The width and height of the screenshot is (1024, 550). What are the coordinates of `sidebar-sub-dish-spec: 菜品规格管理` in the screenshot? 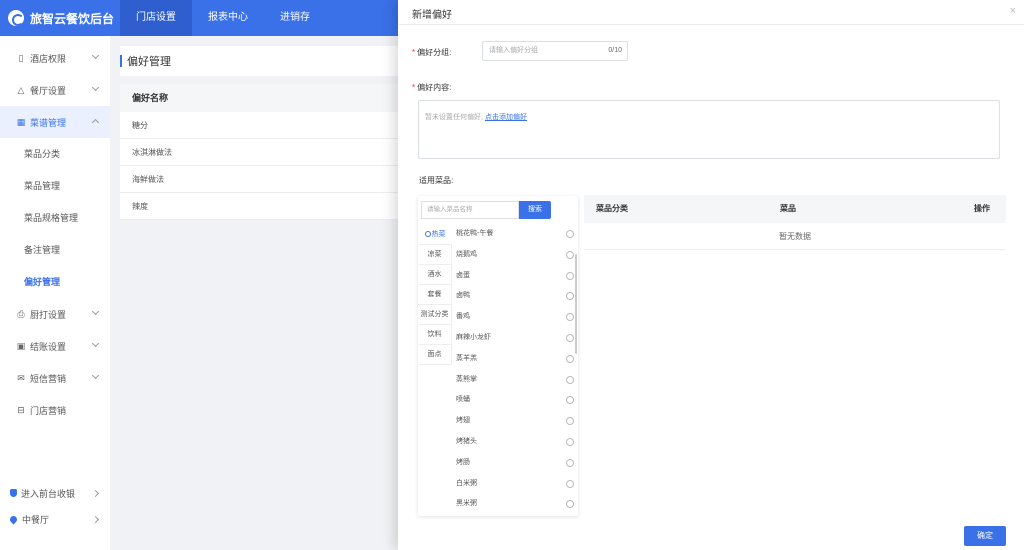 It's located at (55, 218).